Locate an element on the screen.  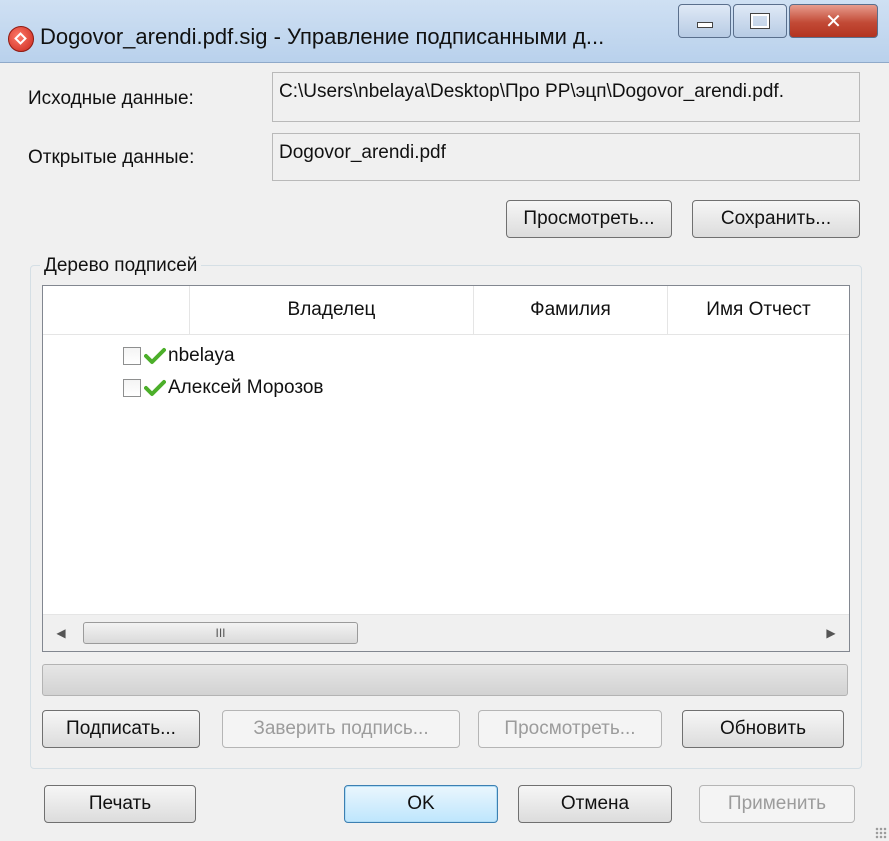
ok-button: OK is located at coordinates (421, 804).